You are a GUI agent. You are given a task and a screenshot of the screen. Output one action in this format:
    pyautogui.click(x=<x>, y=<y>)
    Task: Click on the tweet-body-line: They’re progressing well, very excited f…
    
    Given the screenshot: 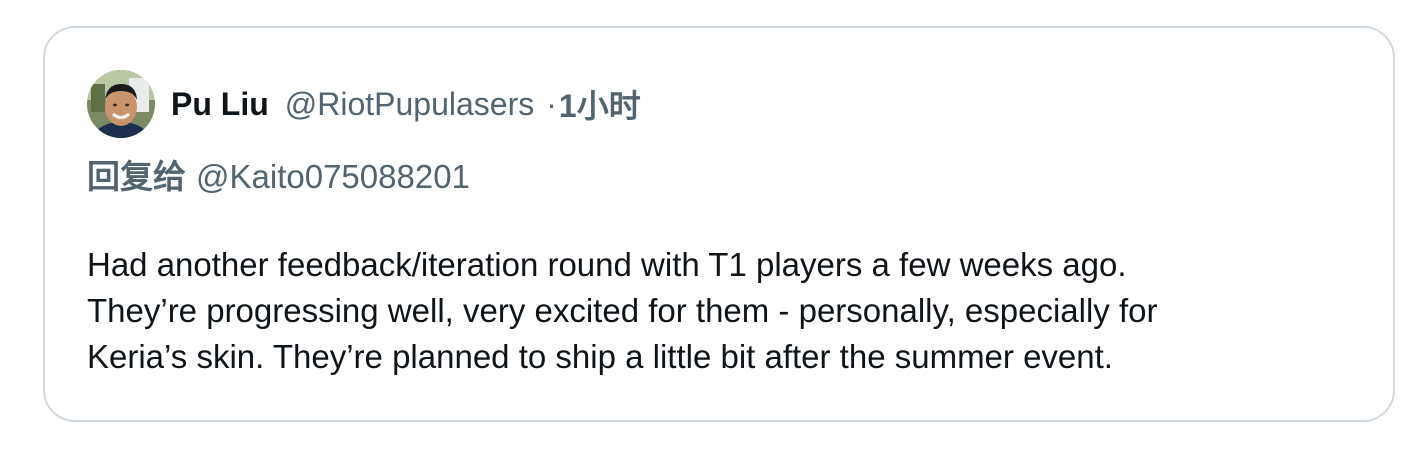 What is the action you would take?
    pyautogui.click(x=622, y=310)
    